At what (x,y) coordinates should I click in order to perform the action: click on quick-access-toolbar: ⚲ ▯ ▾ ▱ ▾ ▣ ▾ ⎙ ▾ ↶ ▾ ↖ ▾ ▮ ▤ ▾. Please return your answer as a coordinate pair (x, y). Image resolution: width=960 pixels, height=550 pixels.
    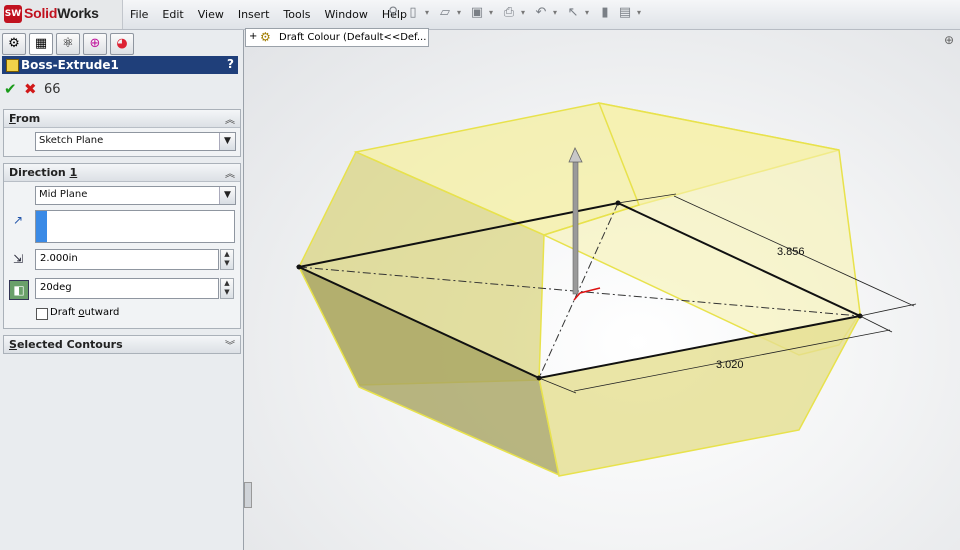
    Looking at the image, I should click on (517, 13).